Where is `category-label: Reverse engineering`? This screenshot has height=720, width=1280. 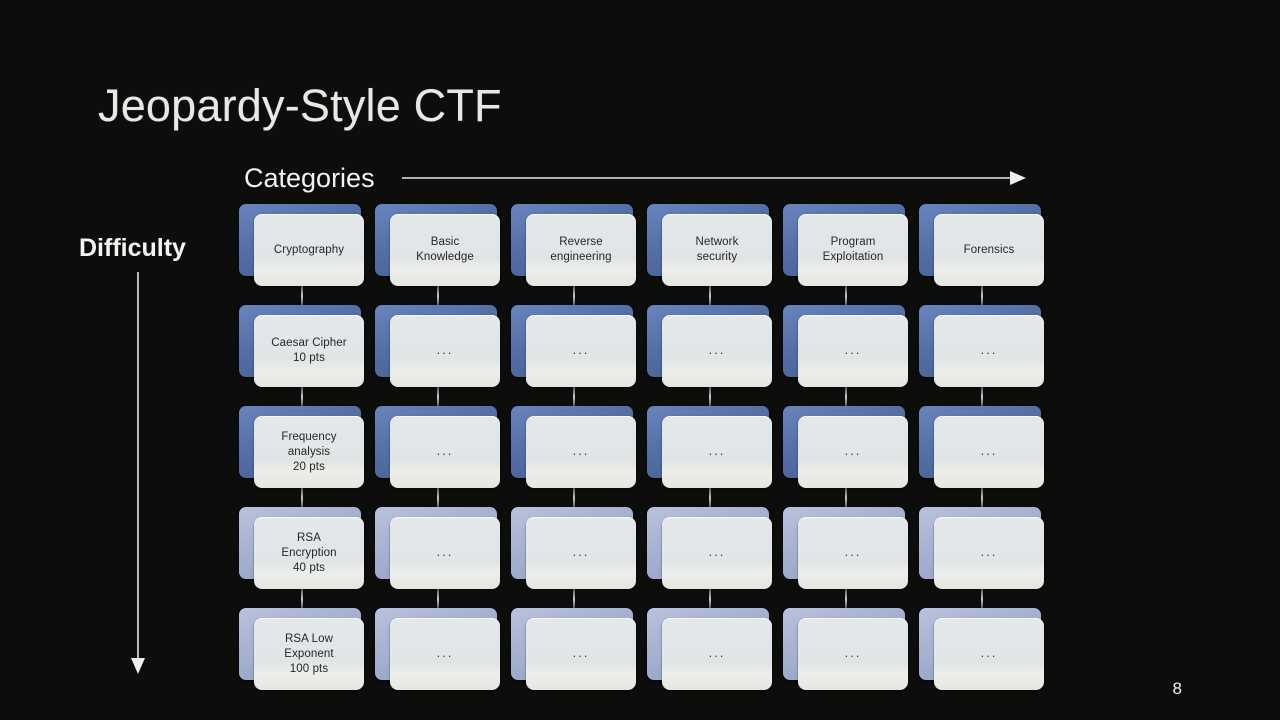
category-label: Reverse engineering is located at coordinates (581, 249).